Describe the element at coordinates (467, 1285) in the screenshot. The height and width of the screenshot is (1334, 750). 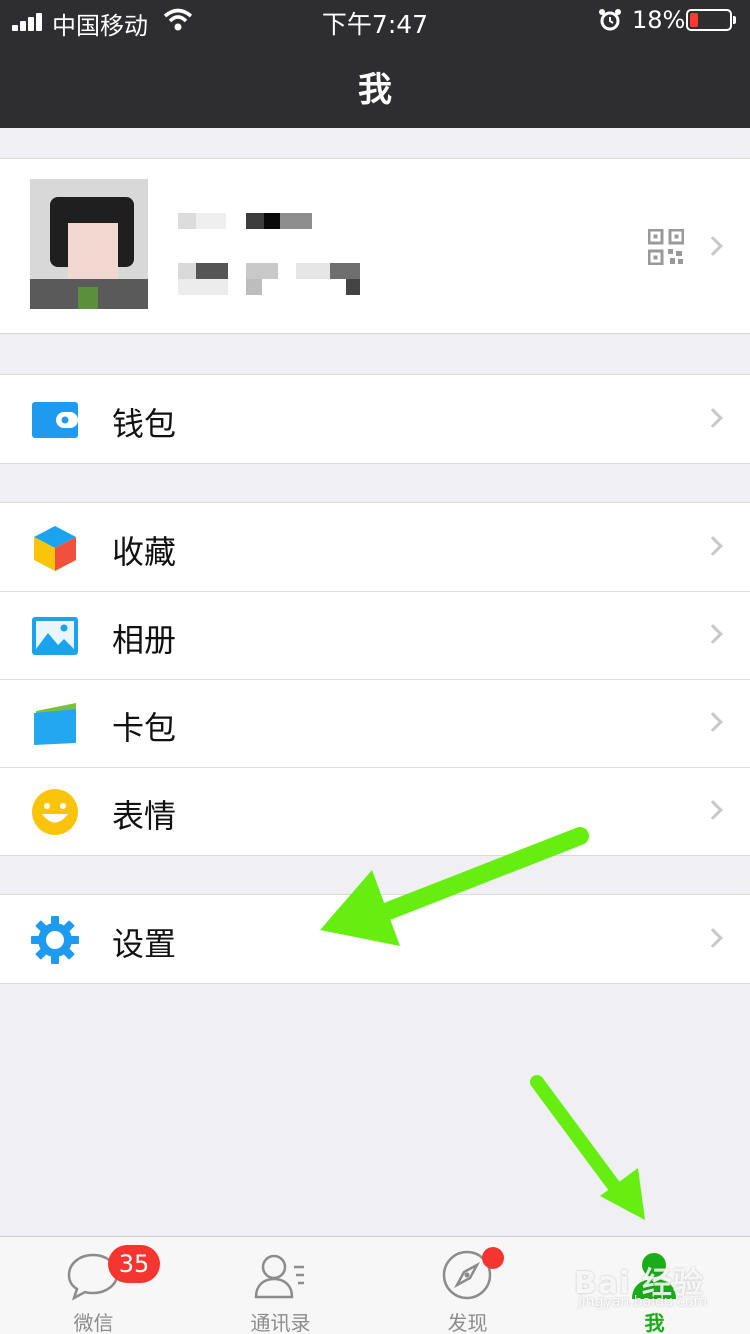
I see `tab-discover: 发现` at that location.